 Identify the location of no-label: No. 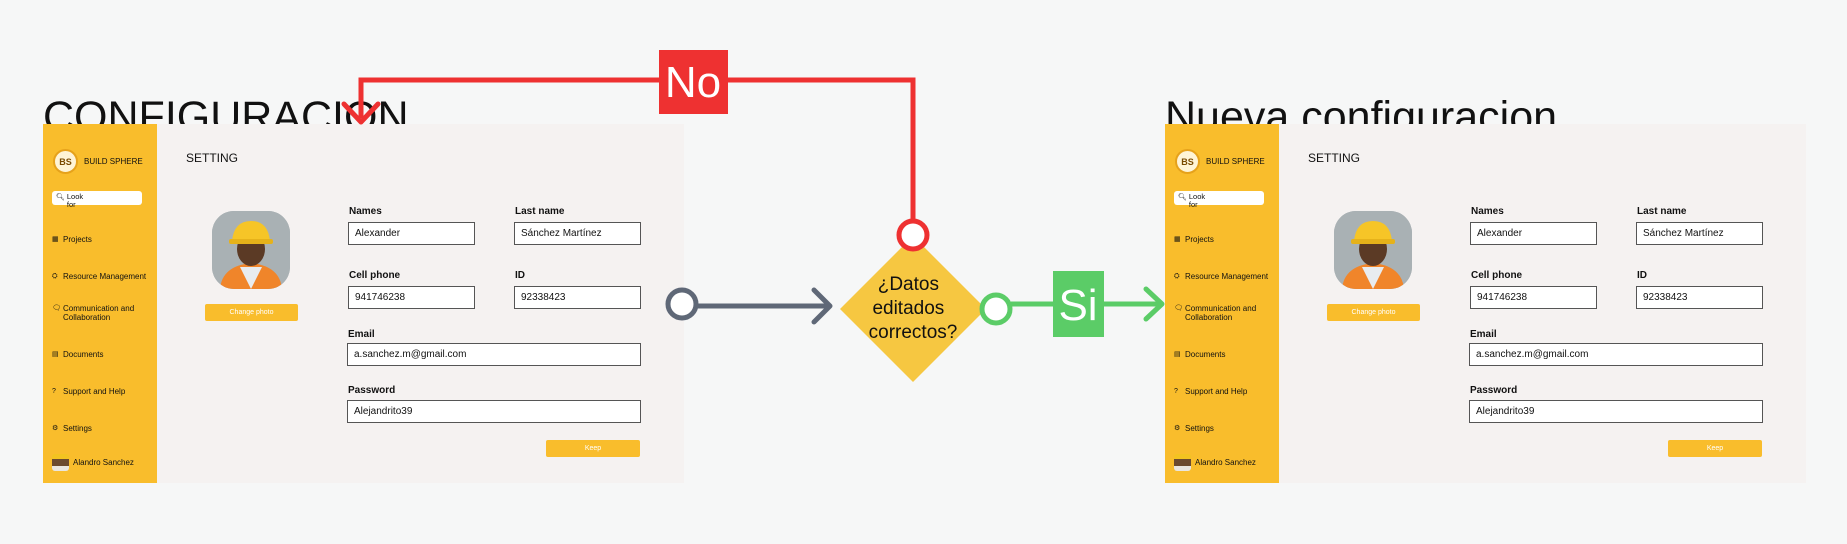
(693, 82).